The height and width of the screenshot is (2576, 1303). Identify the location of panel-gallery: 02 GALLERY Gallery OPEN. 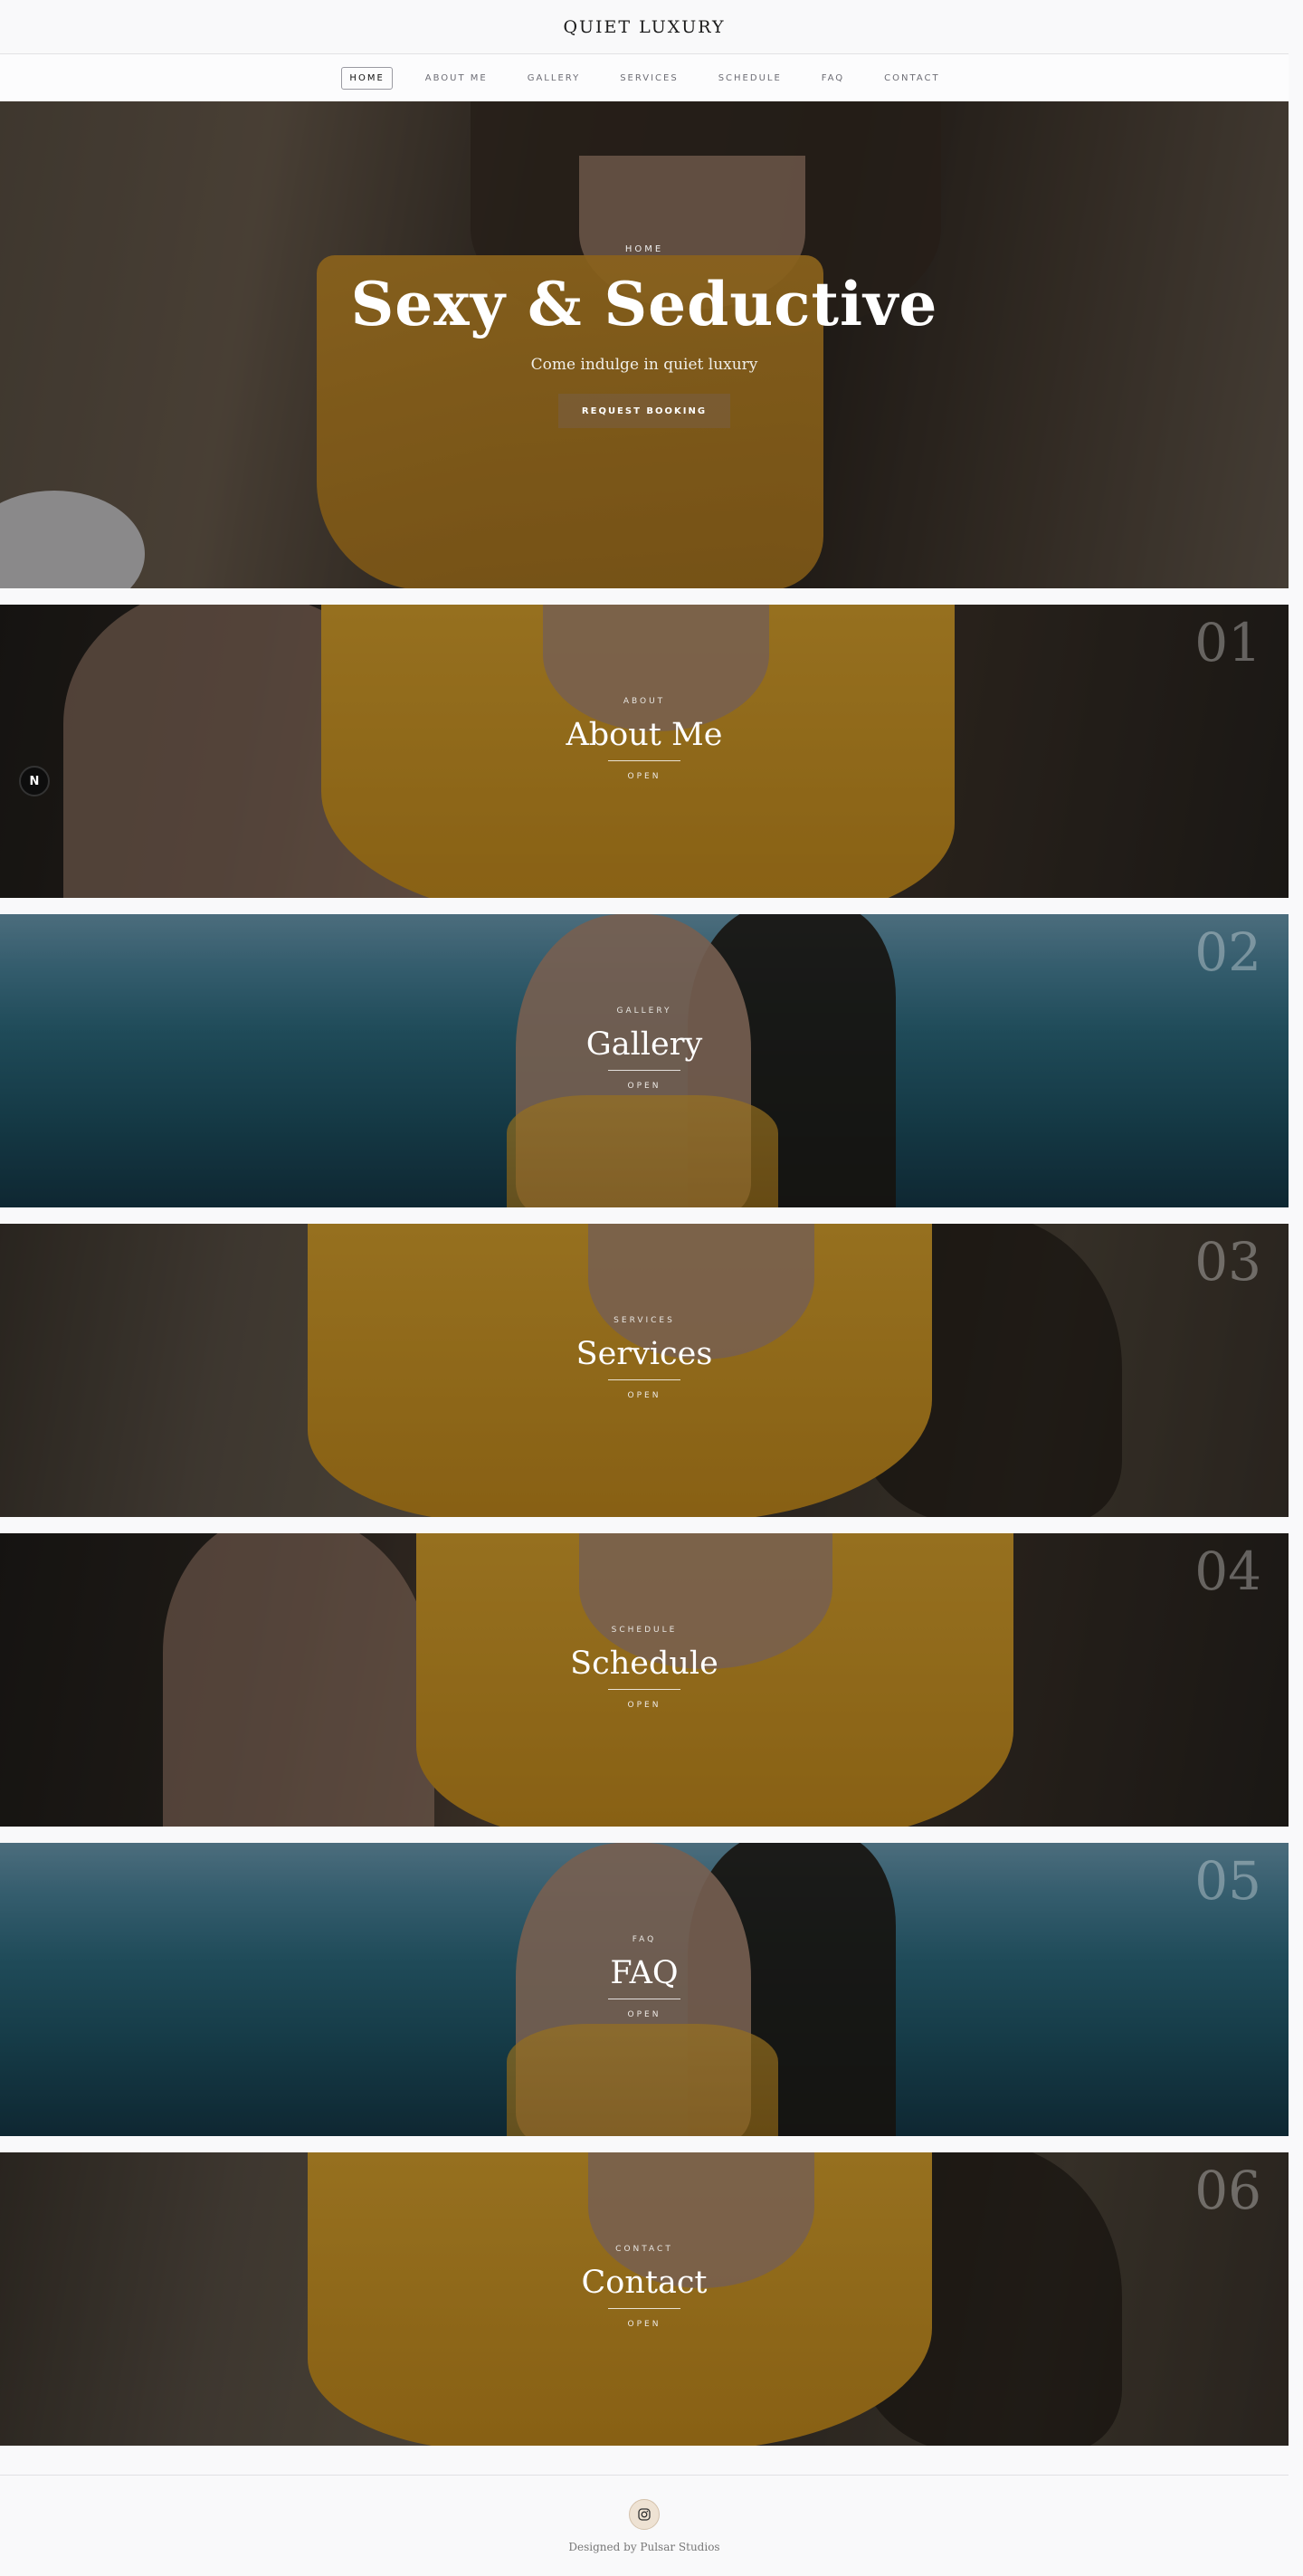
(644, 1061).